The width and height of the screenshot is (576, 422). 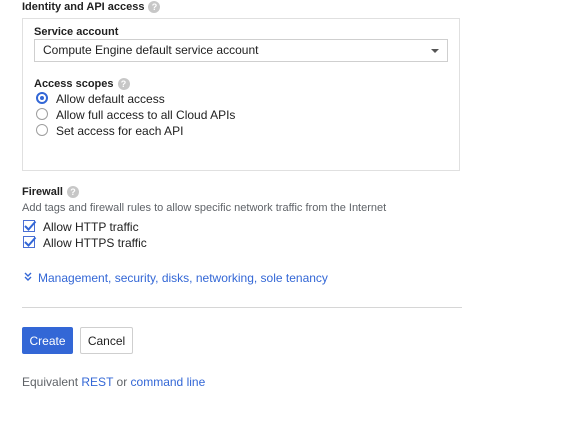 I want to click on access-scopes-label: Access scopes?, so click(x=82, y=84).